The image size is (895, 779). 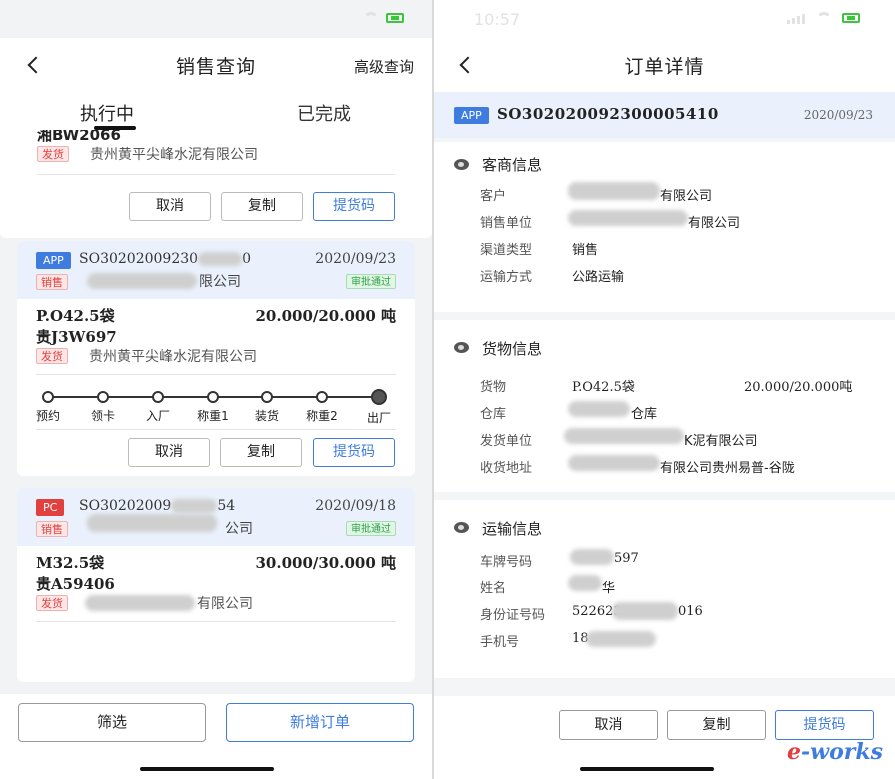 I want to click on status-badge: 审批通过, so click(x=371, y=528).